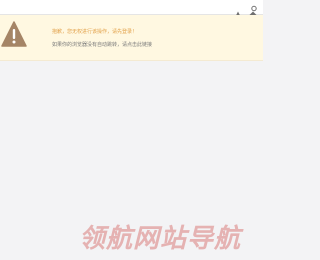  What do you see at coordinates (131, 38) in the screenshot?
I see `login-required-notice: 抱歉，您无权进行该操作，请先登录！ 如果你的浏览器没有自动跳转，请点击此链接` at bounding box center [131, 38].